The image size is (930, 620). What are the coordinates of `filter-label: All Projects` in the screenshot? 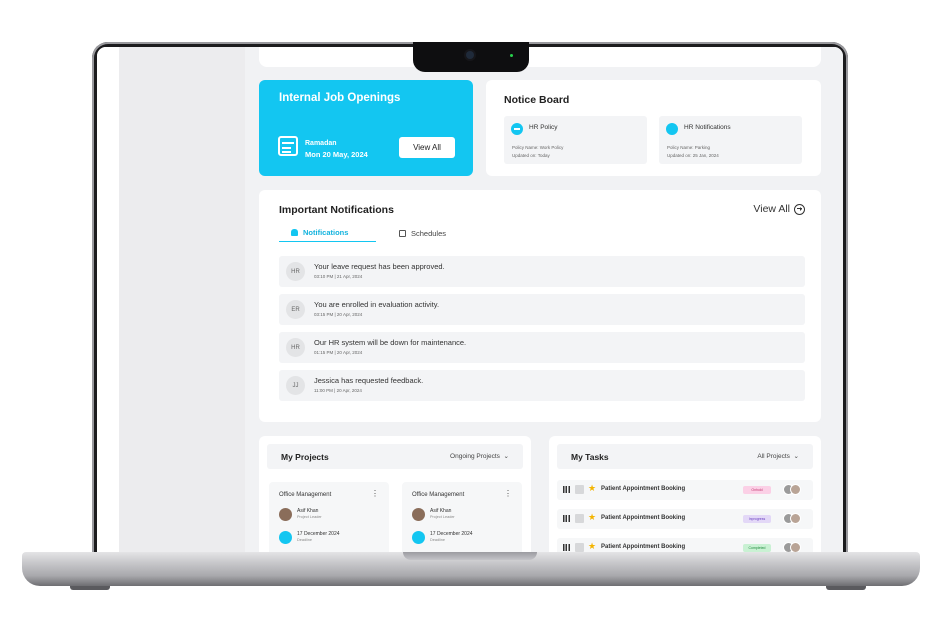 It's located at (773, 456).